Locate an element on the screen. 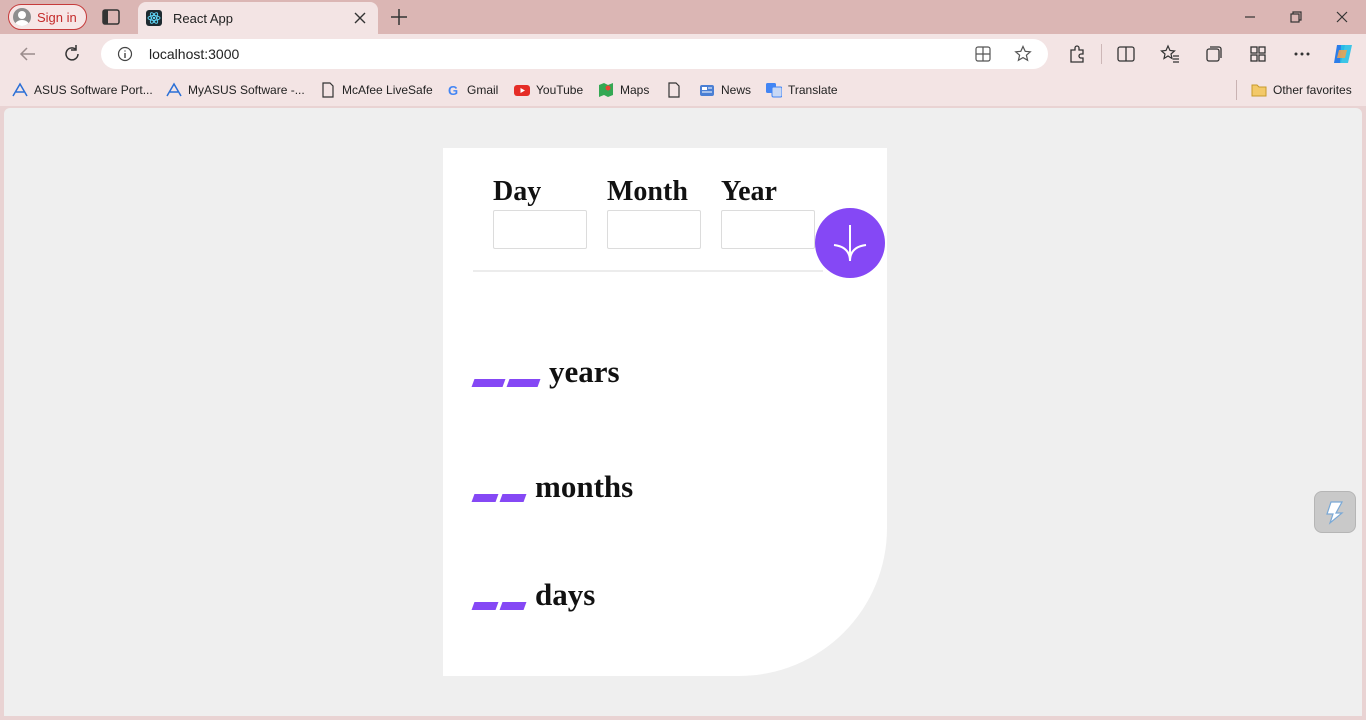 This screenshot has width=1366, height=720. profile-avatar-icon is located at coordinates (22, 17).